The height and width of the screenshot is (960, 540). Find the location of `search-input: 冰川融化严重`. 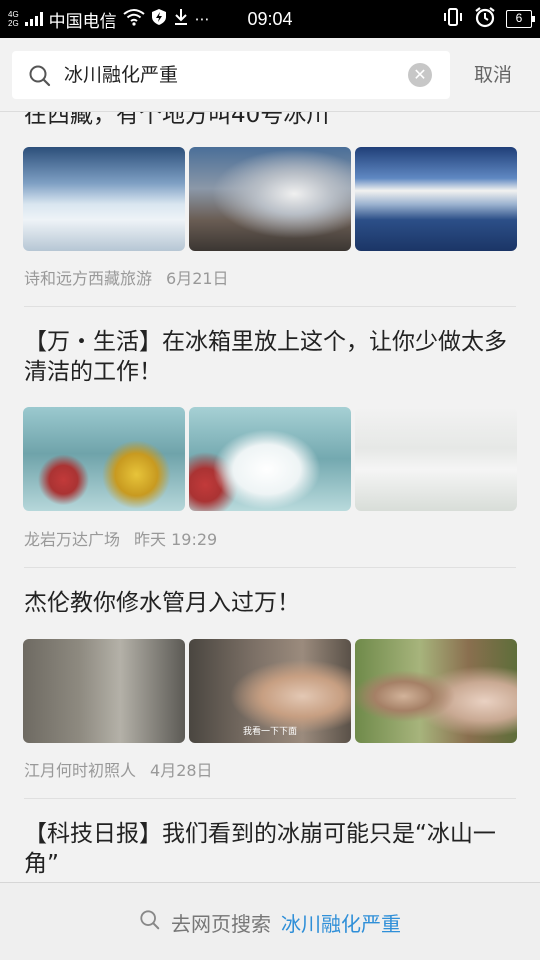

search-input: 冰川融化严重 is located at coordinates (121, 75).